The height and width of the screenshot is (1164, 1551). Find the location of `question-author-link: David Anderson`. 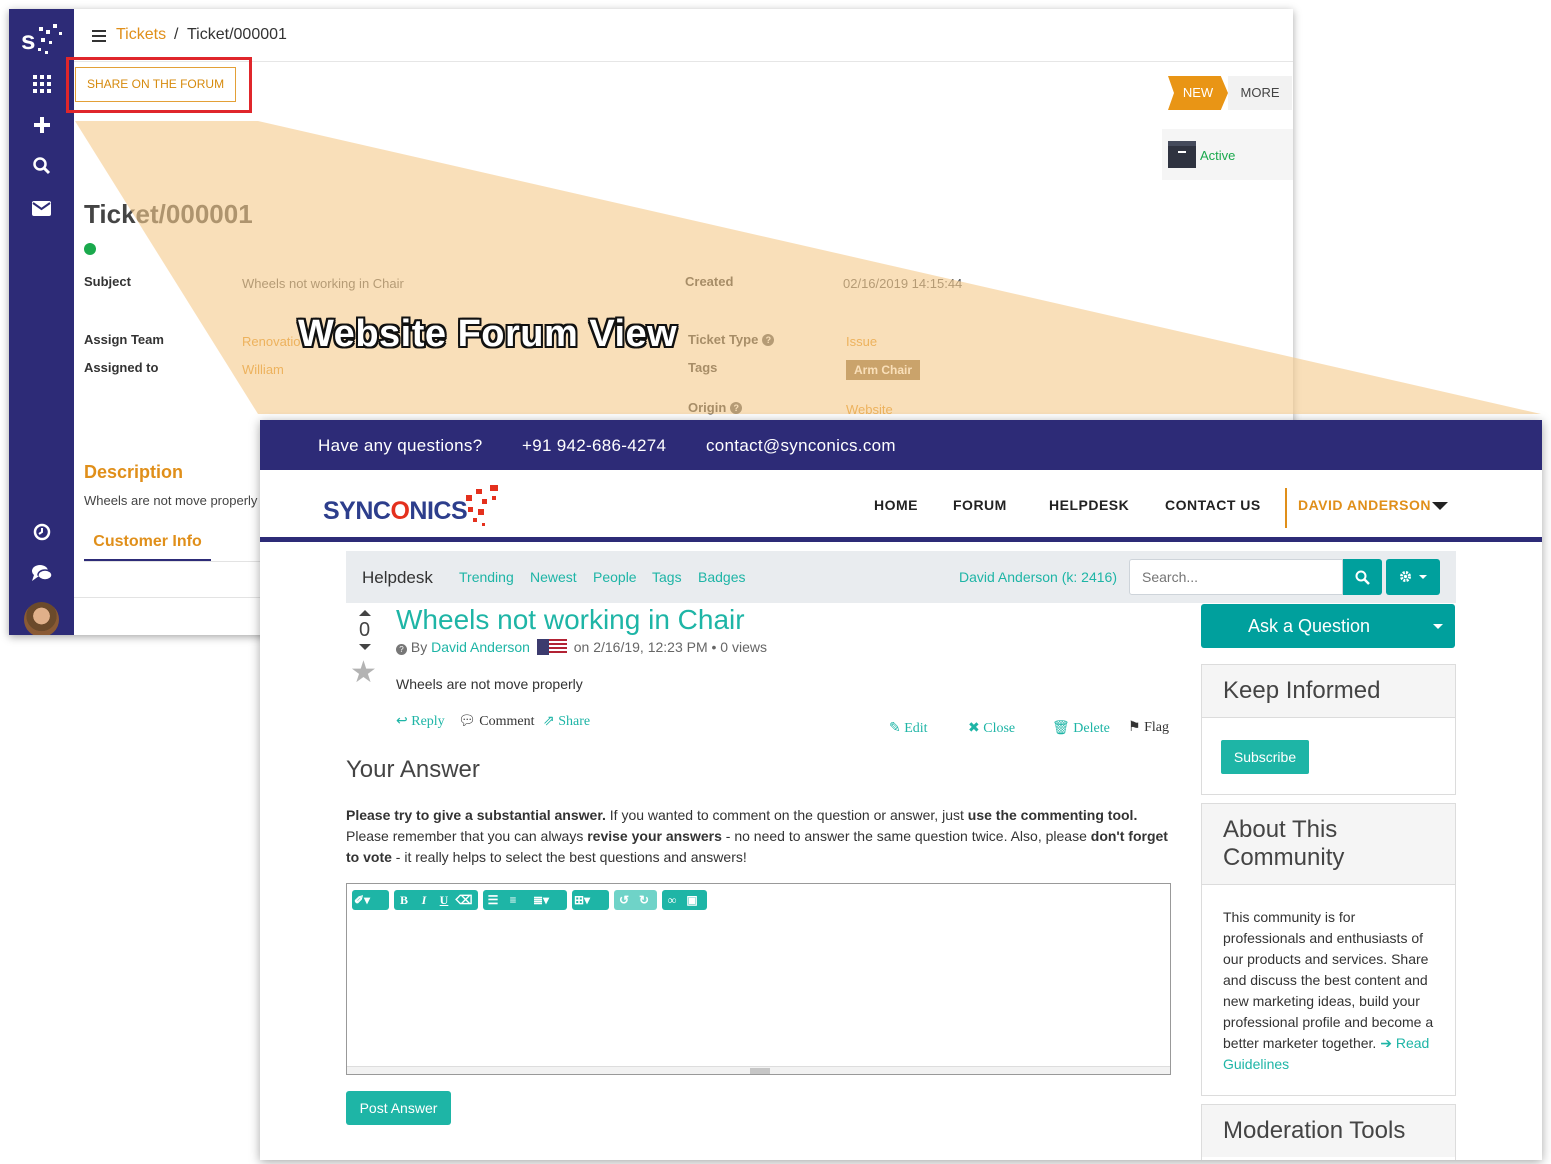

question-author-link: David Anderson is located at coordinates (480, 647).